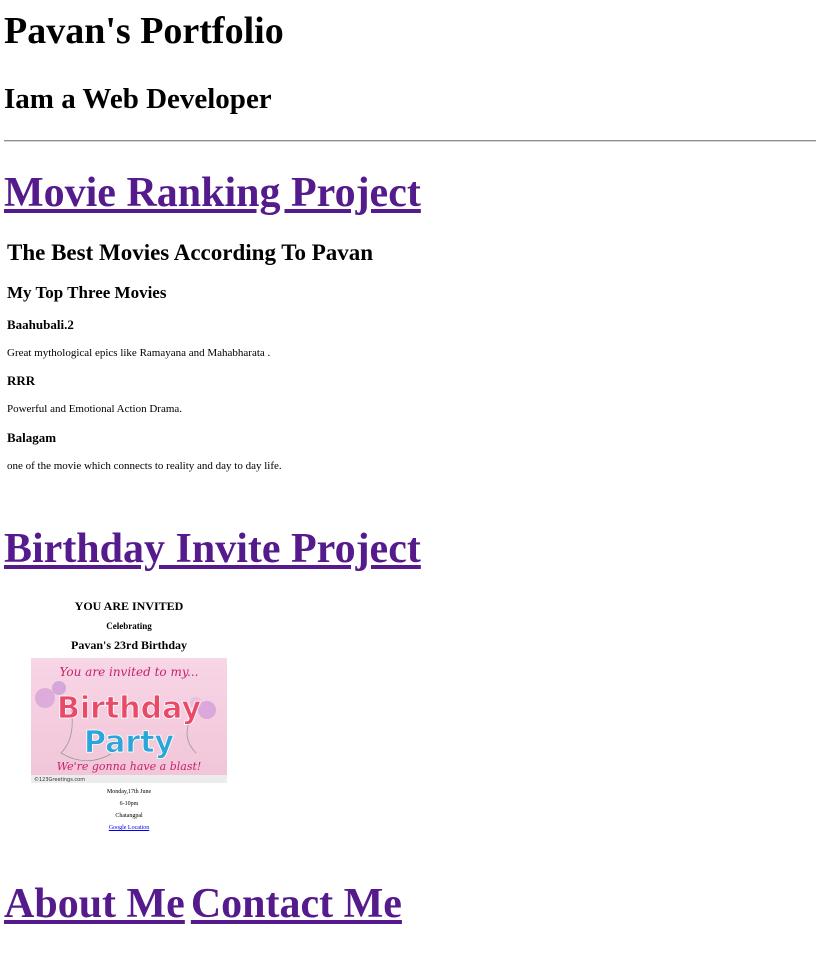 This screenshot has height=980, width=816. I want to click on movie-project-heading: Movie Ranking Project, so click(212, 193).